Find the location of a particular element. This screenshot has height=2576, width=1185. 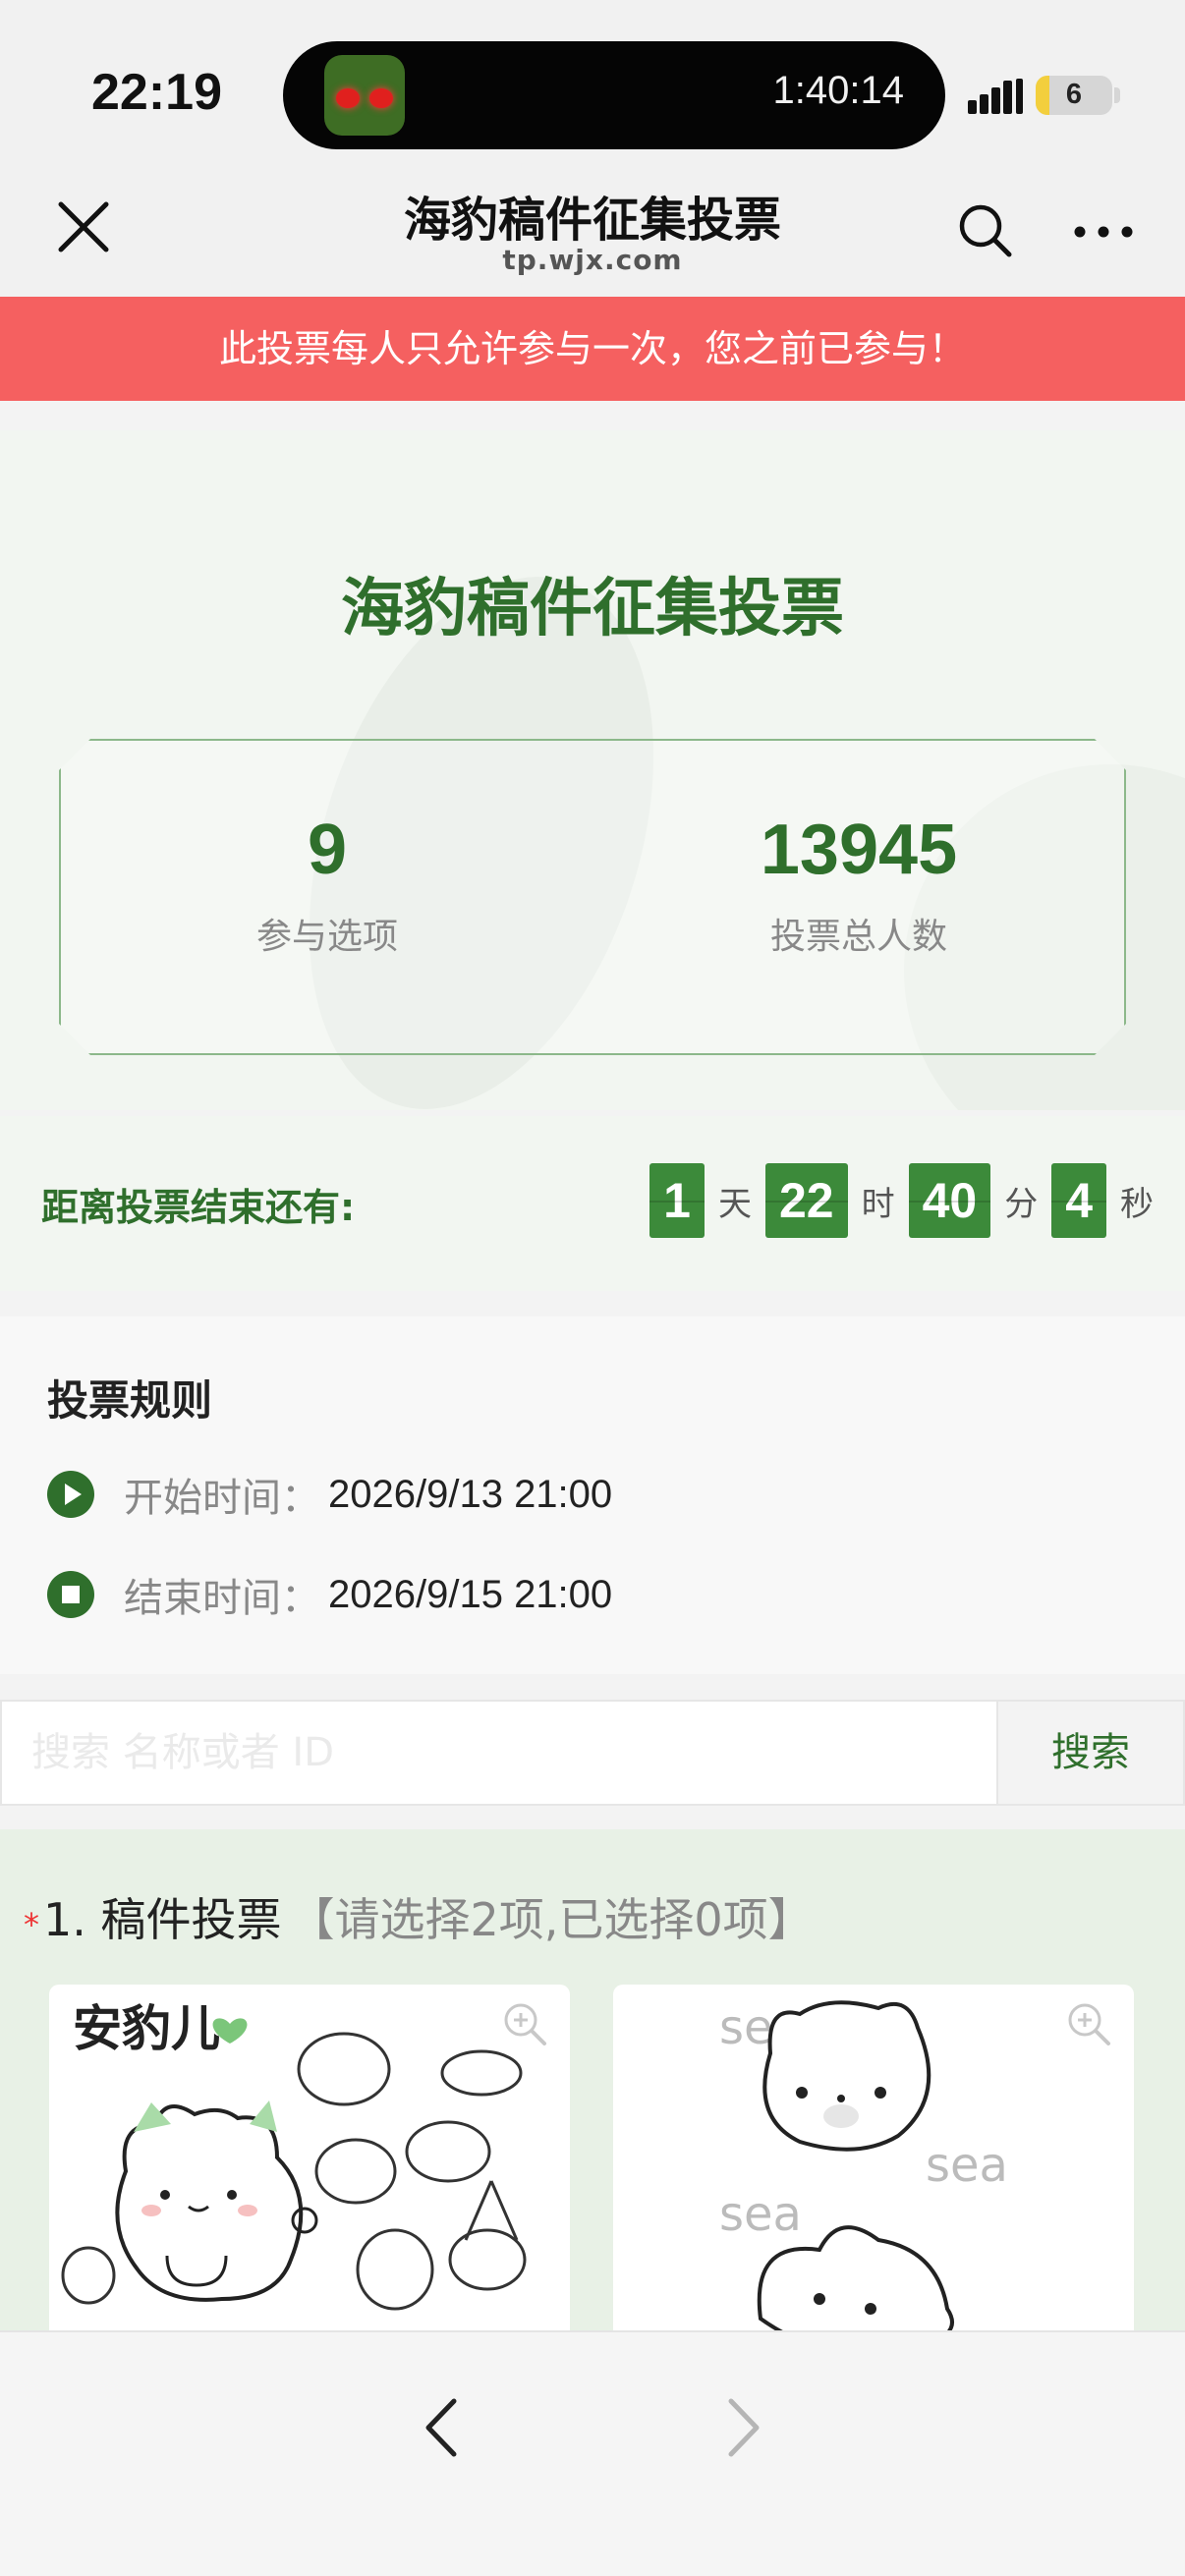

countdown-minutes: 40 is located at coordinates (950, 1200).